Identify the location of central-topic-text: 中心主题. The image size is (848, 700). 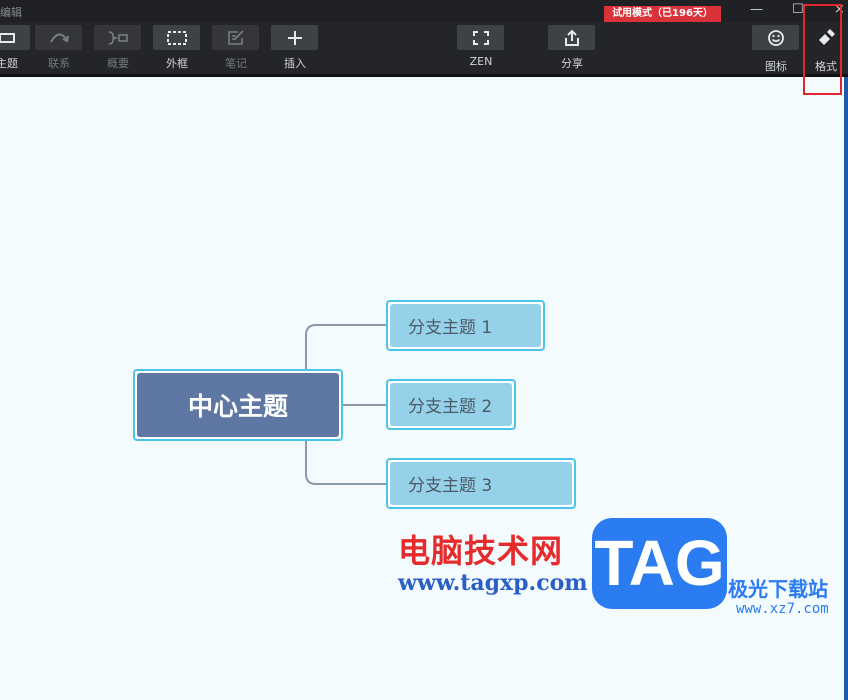
(238, 405).